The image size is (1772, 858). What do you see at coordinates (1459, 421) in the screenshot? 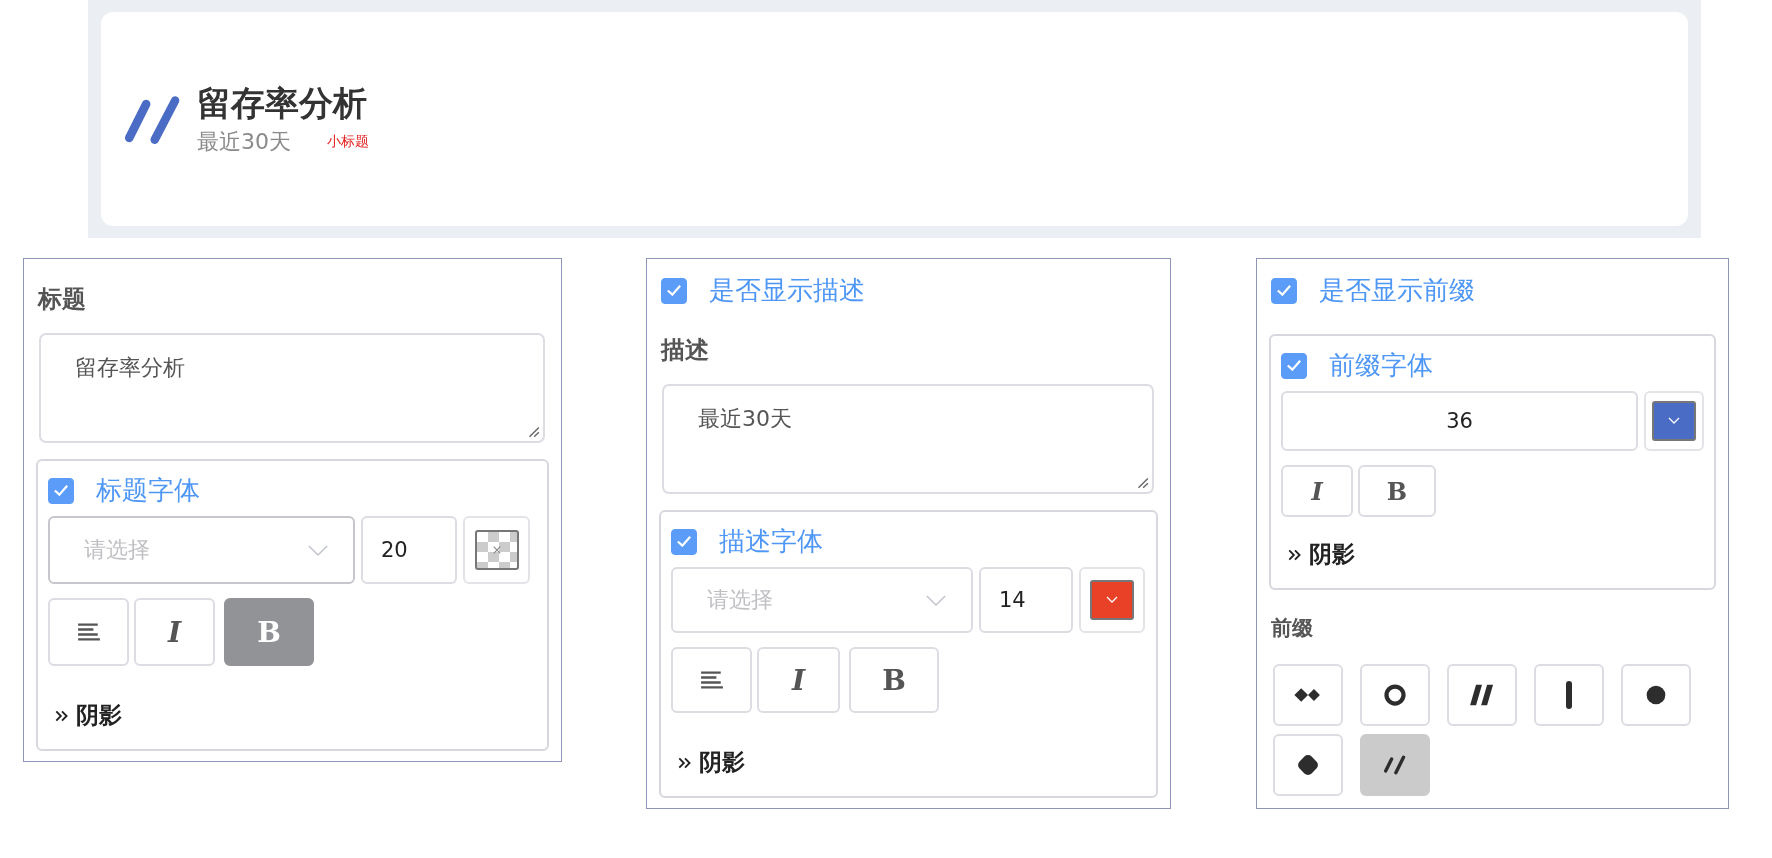
I see `size-input: 36` at bounding box center [1459, 421].